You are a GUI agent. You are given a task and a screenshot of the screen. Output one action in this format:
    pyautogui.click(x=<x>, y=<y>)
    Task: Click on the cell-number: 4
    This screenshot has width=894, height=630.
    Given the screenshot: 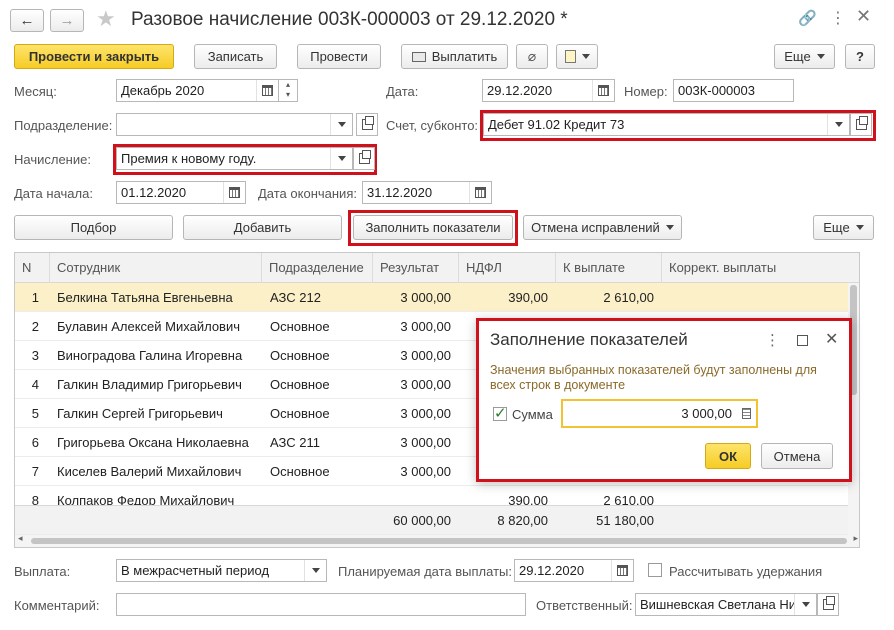 What is the action you would take?
    pyautogui.click(x=35, y=384)
    